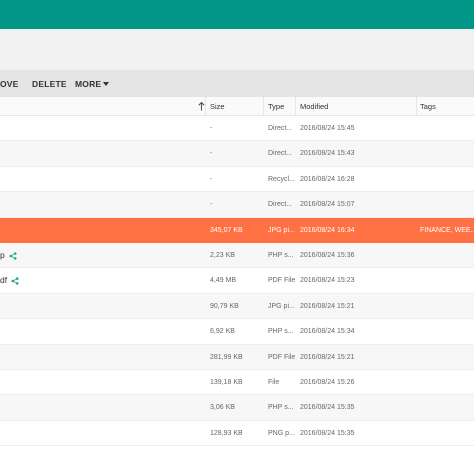 The image size is (474, 474). What do you see at coordinates (327, 205) in the screenshot?
I see `file-modified-text: 2016/08/24 15:07` at bounding box center [327, 205].